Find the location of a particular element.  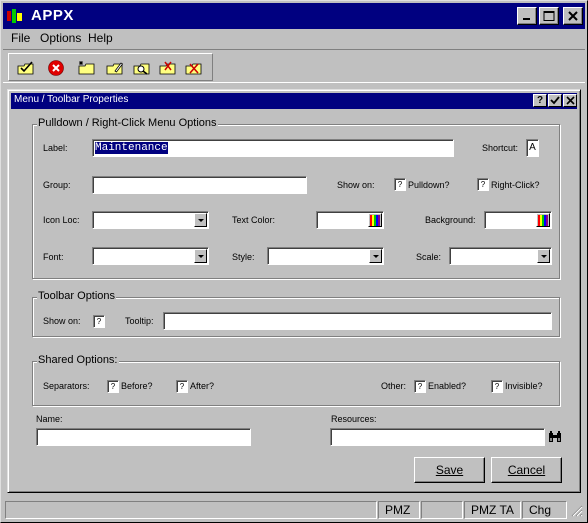

check-folder-button is located at coordinates (26, 68).